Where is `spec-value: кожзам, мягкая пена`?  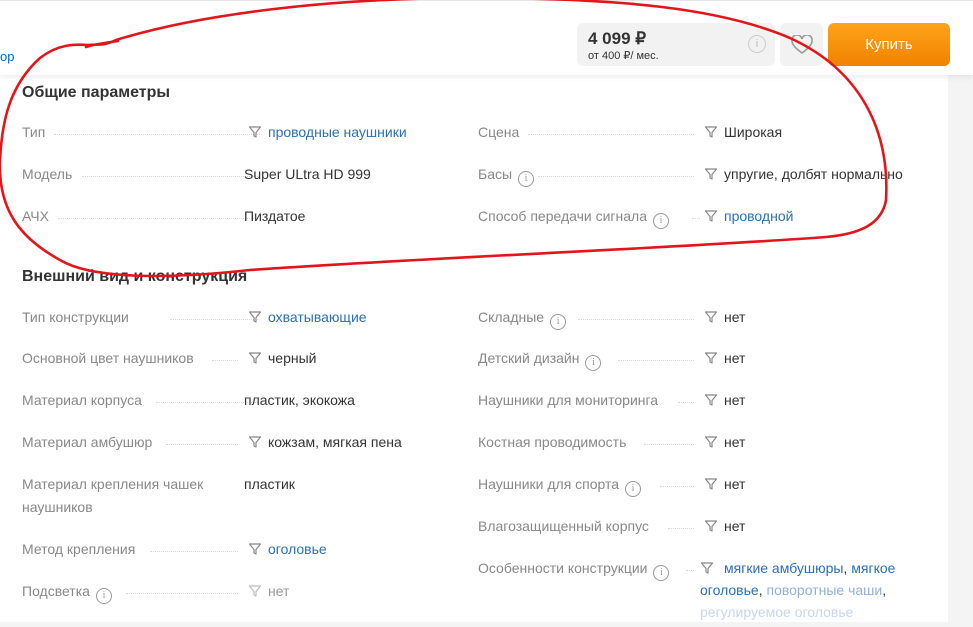 spec-value: кожзам, мягкая пена is located at coordinates (335, 442).